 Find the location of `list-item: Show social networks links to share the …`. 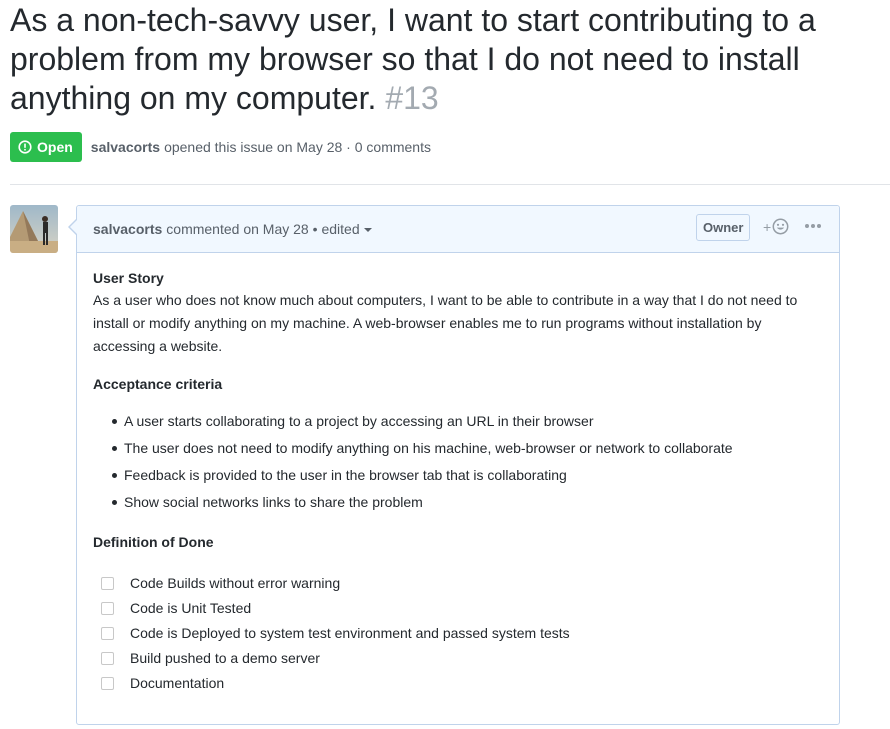

list-item: Show social networks links to share the … is located at coordinates (466, 502).